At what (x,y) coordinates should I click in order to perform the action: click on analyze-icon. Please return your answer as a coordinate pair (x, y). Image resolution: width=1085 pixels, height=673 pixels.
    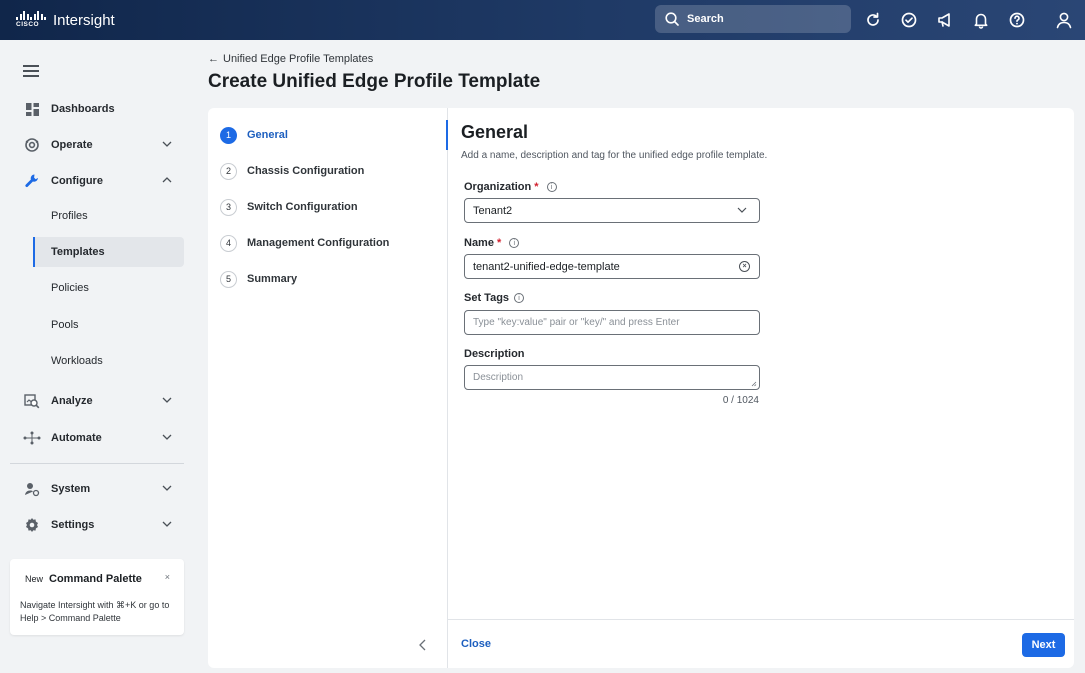
    Looking at the image, I should click on (32, 401).